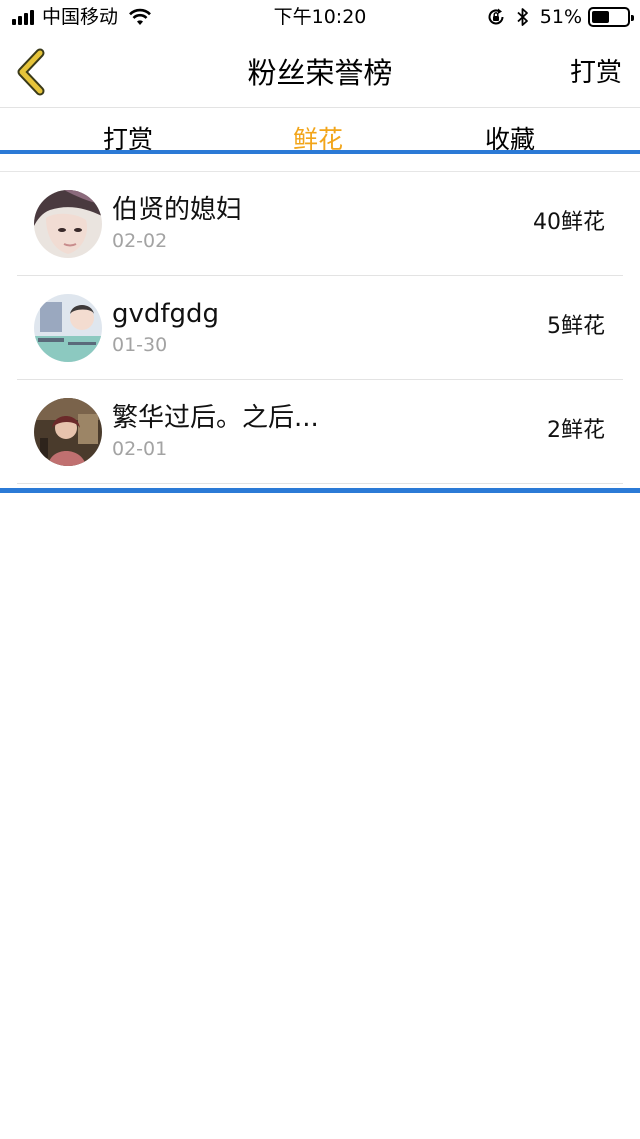  I want to click on tab-reward: 打赏, so click(128, 138).